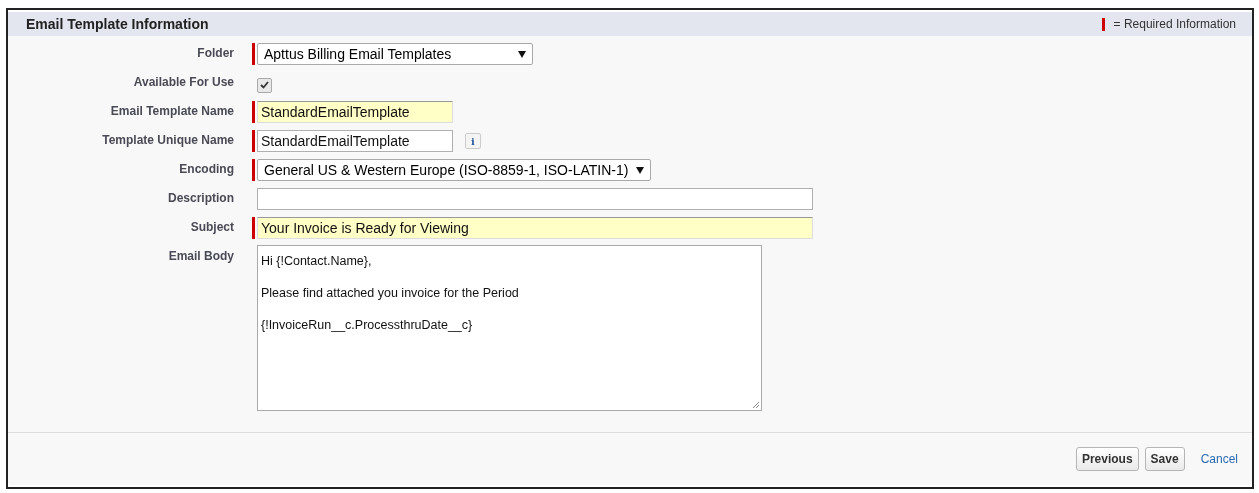 Image resolution: width=1259 pixels, height=493 pixels. What do you see at coordinates (200, 255) in the screenshot?
I see `field-label: Email Body` at bounding box center [200, 255].